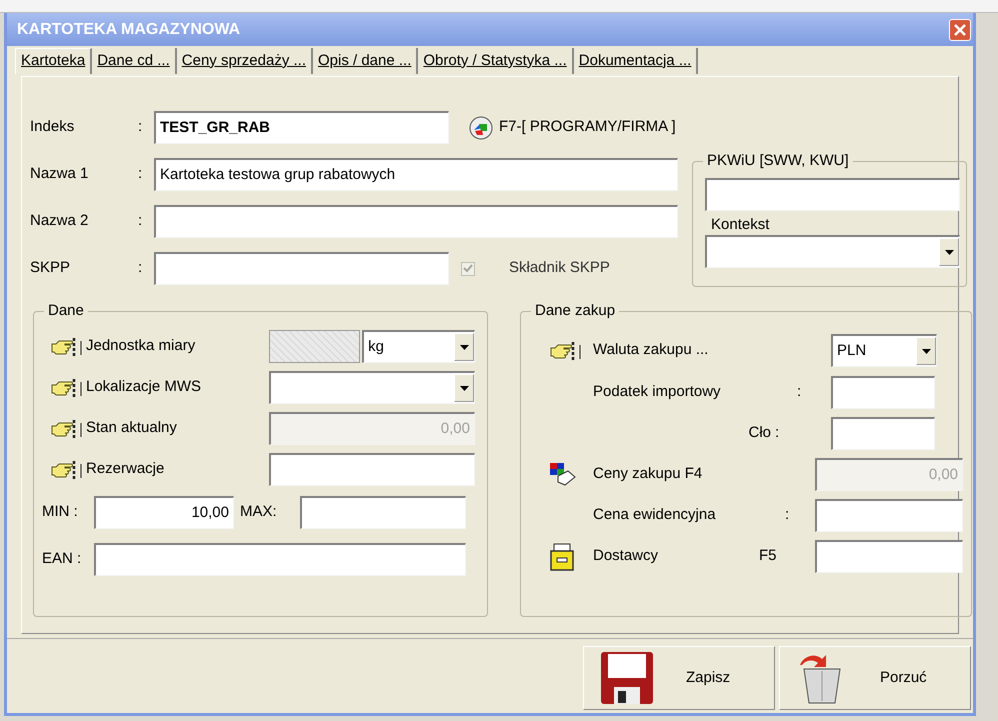 This screenshot has width=998, height=721. What do you see at coordinates (778, 161) in the screenshot?
I see `group-title: PKWiU [SWW, KWU]` at bounding box center [778, 161].